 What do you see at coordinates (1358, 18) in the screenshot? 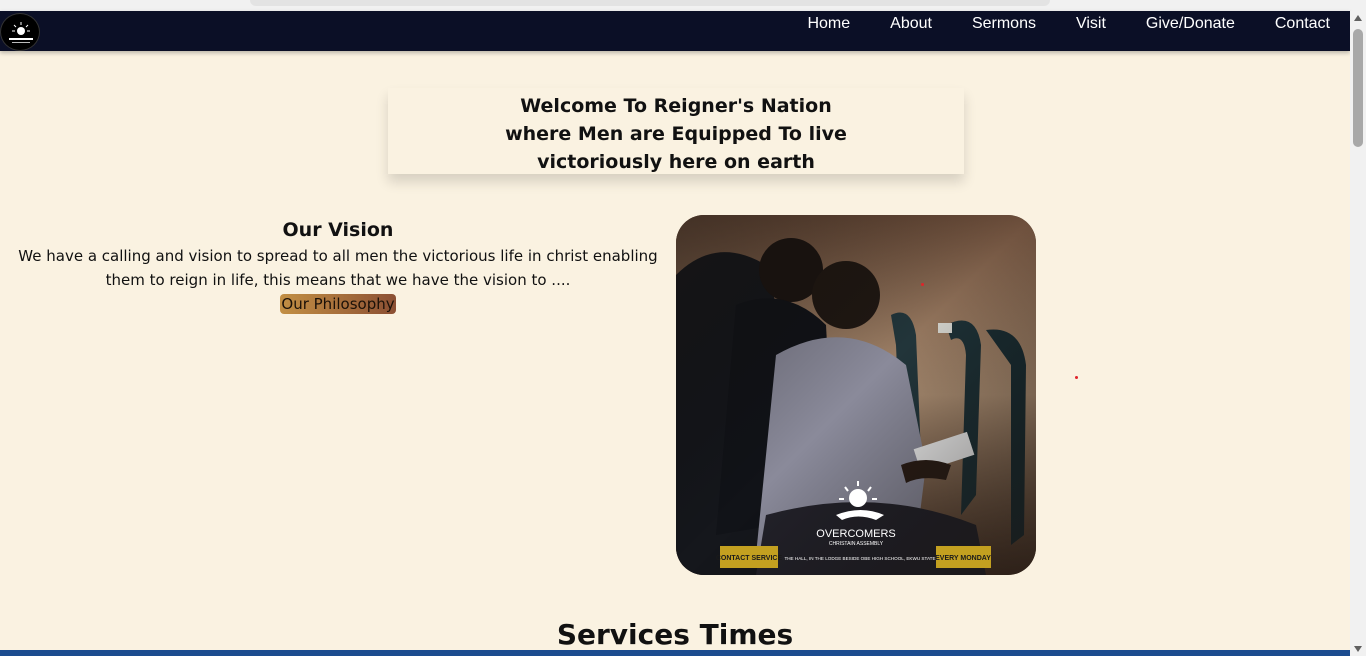
I see `scroll-up-arrow-icon` at bounding box center [1358, 18].